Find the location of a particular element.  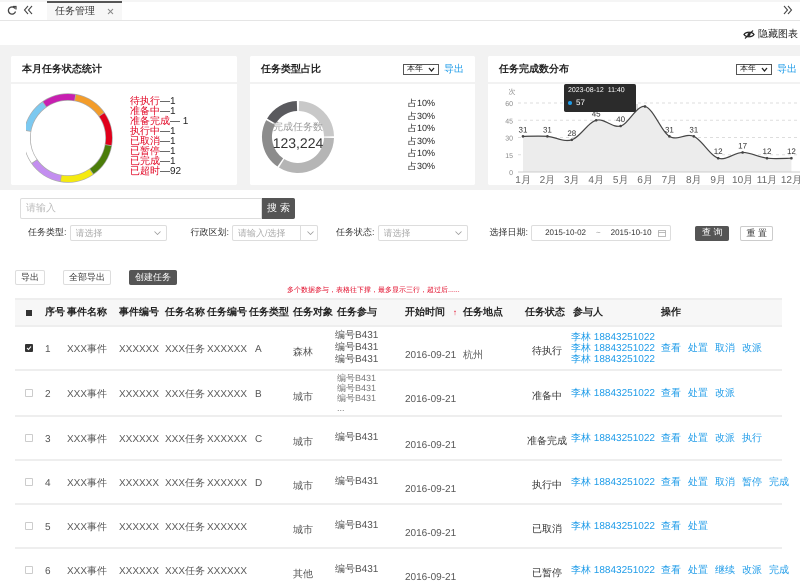

column-header: 事件名称 is located at coordinates (87, 312).